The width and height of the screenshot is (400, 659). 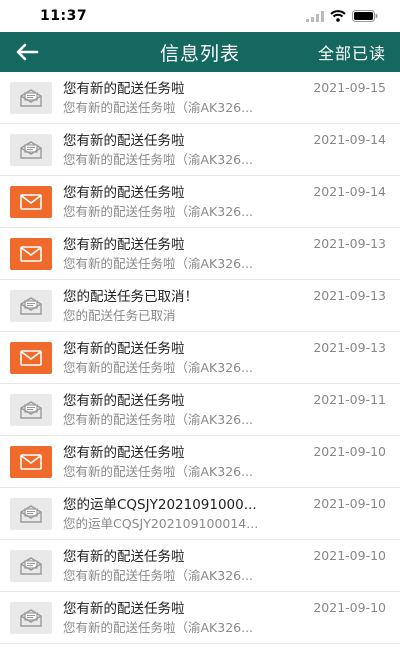 I want to click on status-icons, so click(x=342, y=16).